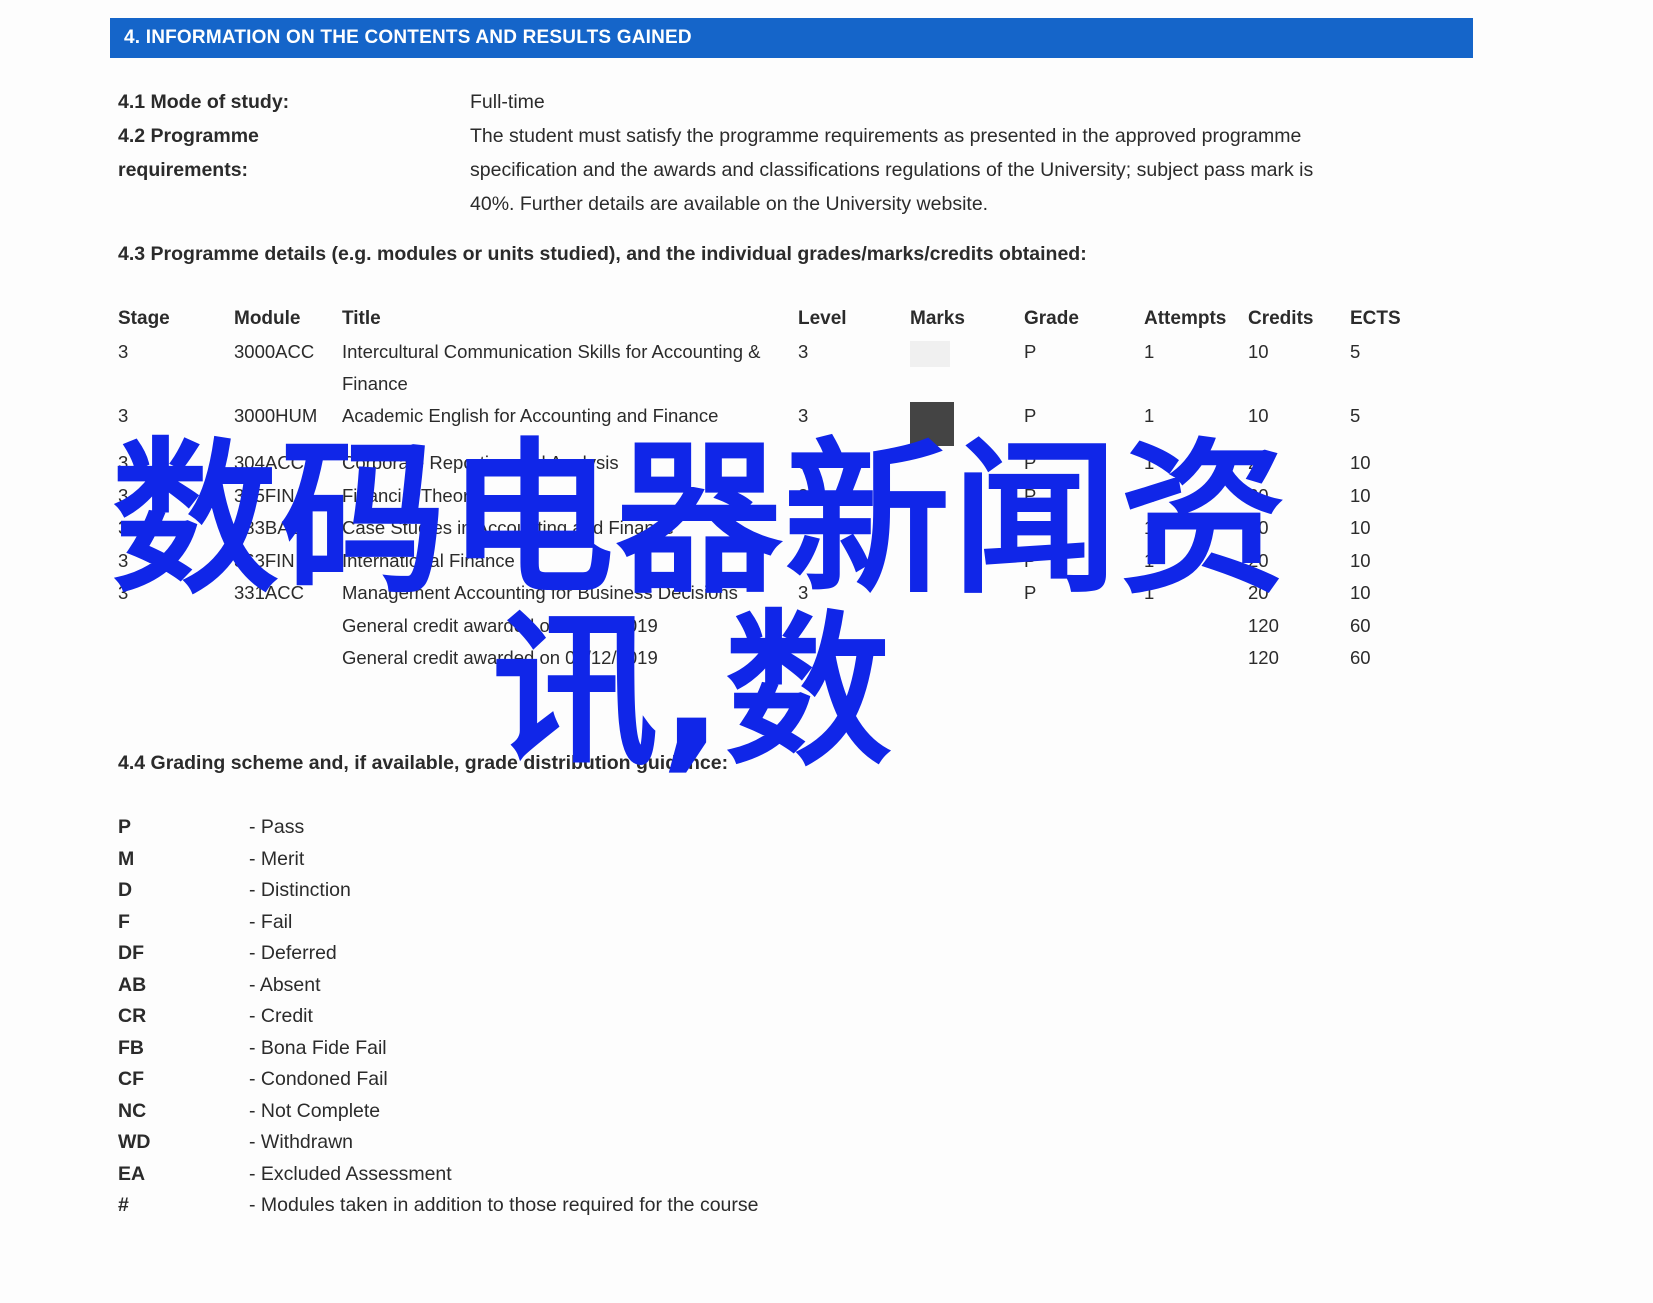 This screenshot has width=1653, height=1303. Describe the element at coordinates (271, 921) in the screenshot. I see `legend-description: - Fail` at that location.